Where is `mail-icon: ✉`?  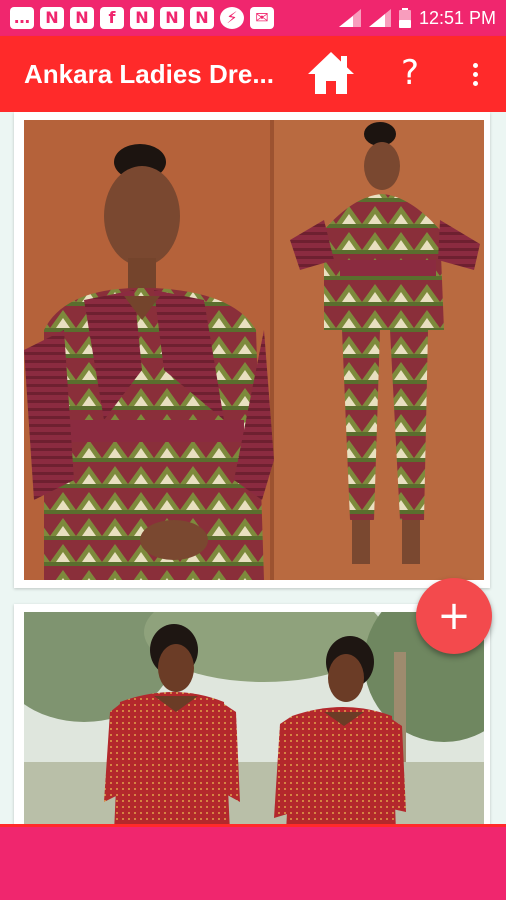
mail-icon: ✉ is located at coordinates (262, 18).